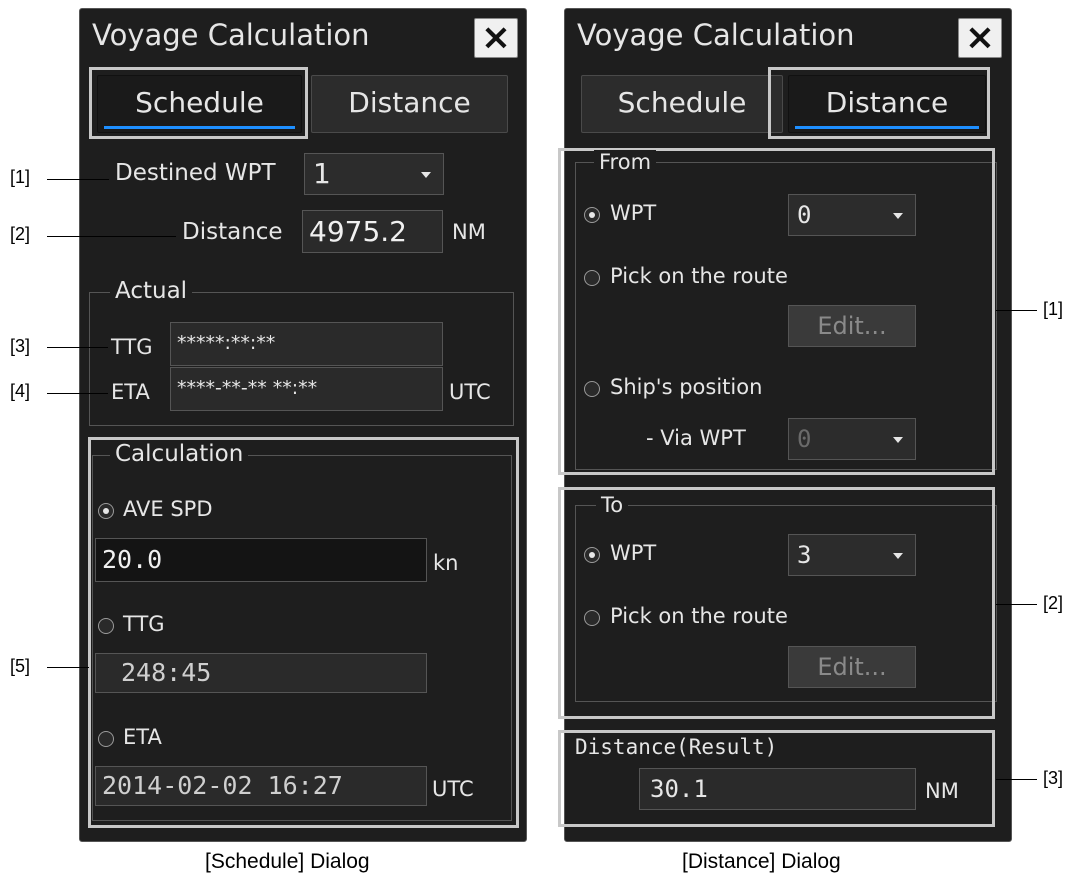 This screenshot has width=1076, height=894. Describe the element at coordinates (804, 215) in the screenshot. I see `from-wpt-value: 0` at that location.